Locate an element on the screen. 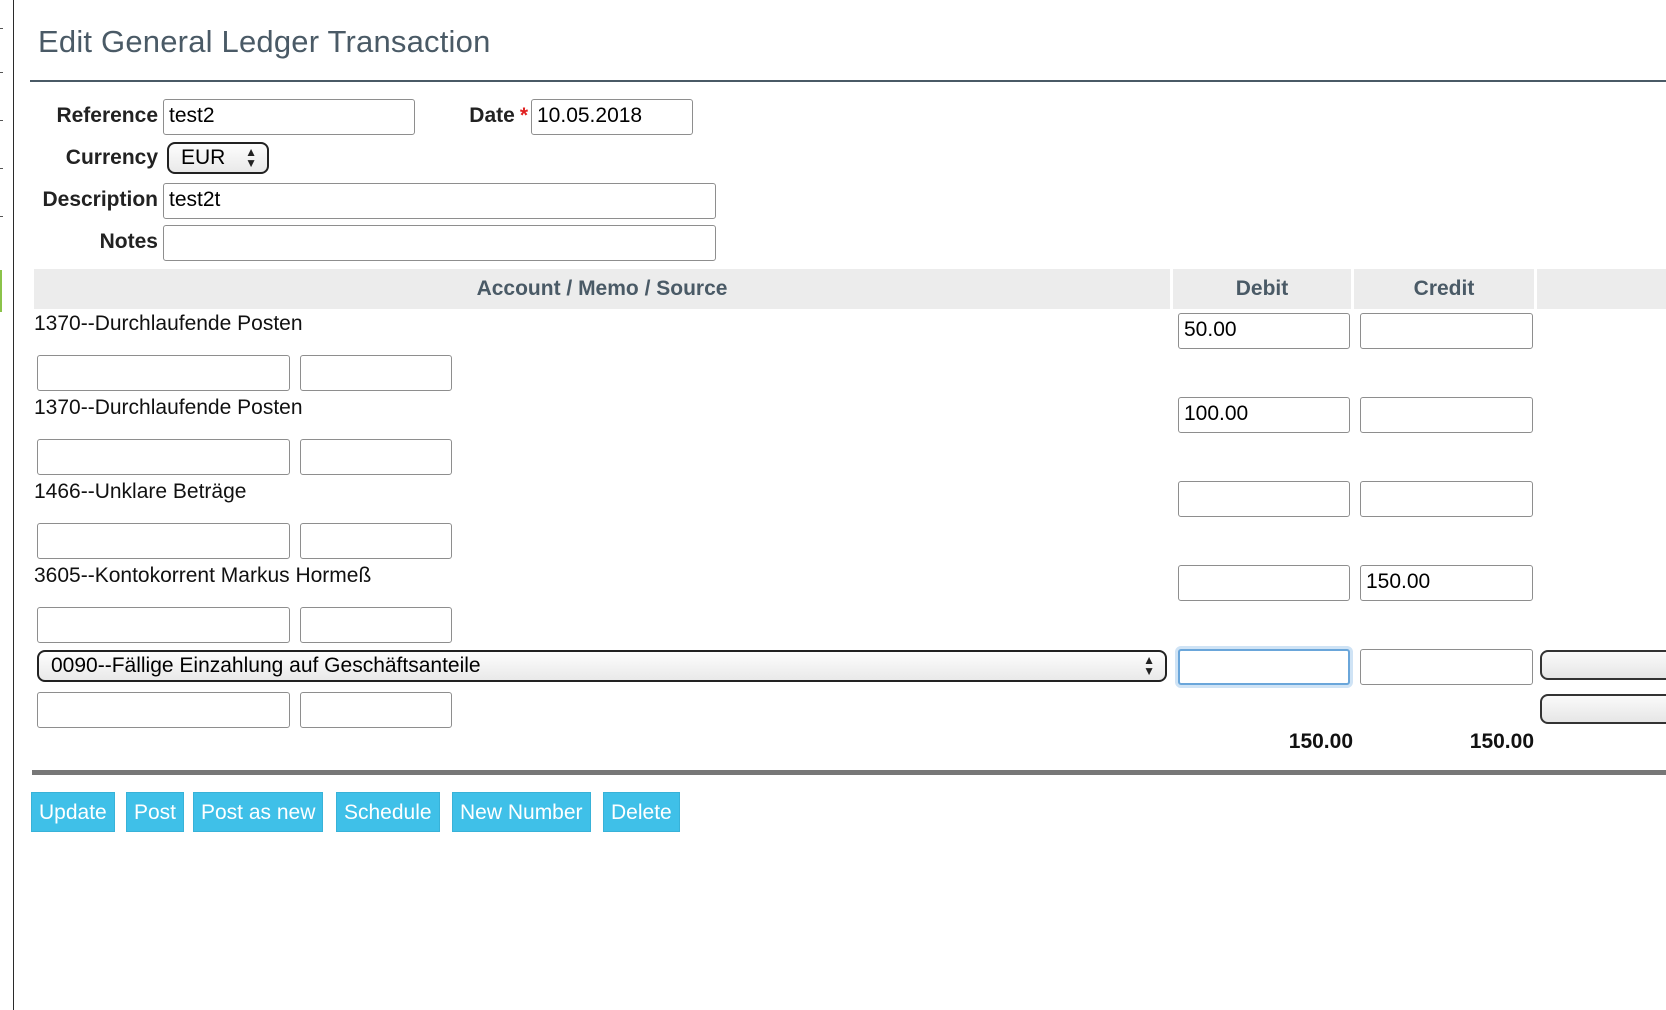 The height and width of the screenshot is (1010, 1666). row-4-memo-input is located at coordinates (163, 625).